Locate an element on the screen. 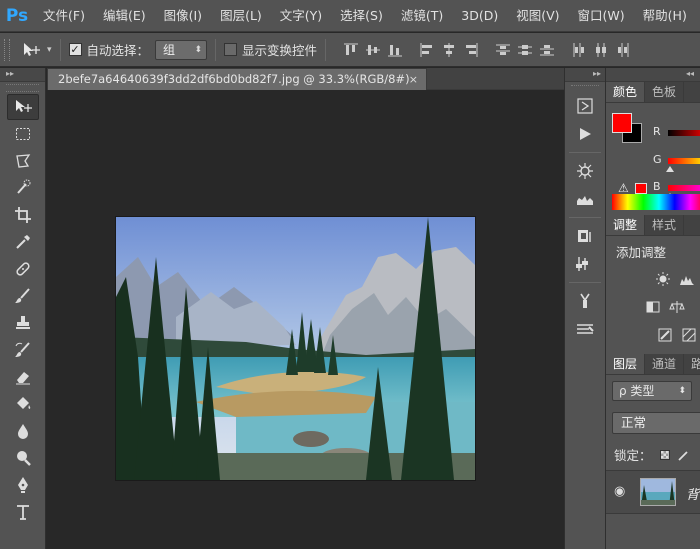  lasso-tool-icon is located at coordinates (23, 161).